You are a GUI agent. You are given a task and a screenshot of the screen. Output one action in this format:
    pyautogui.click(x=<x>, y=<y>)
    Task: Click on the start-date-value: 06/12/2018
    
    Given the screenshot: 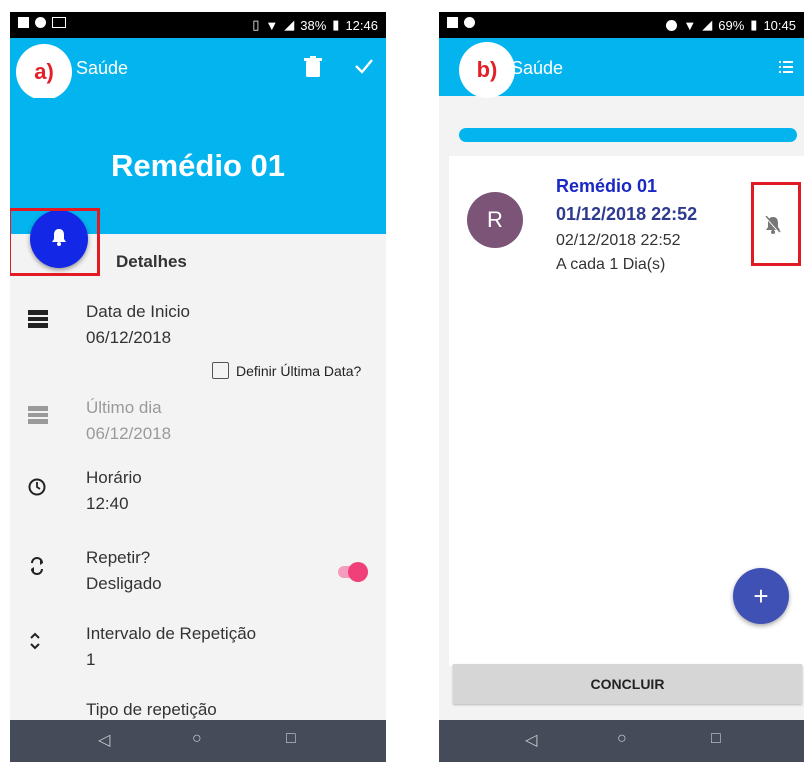 What is the action you would take?
    pyautogui.click(x=129, y=337)
    